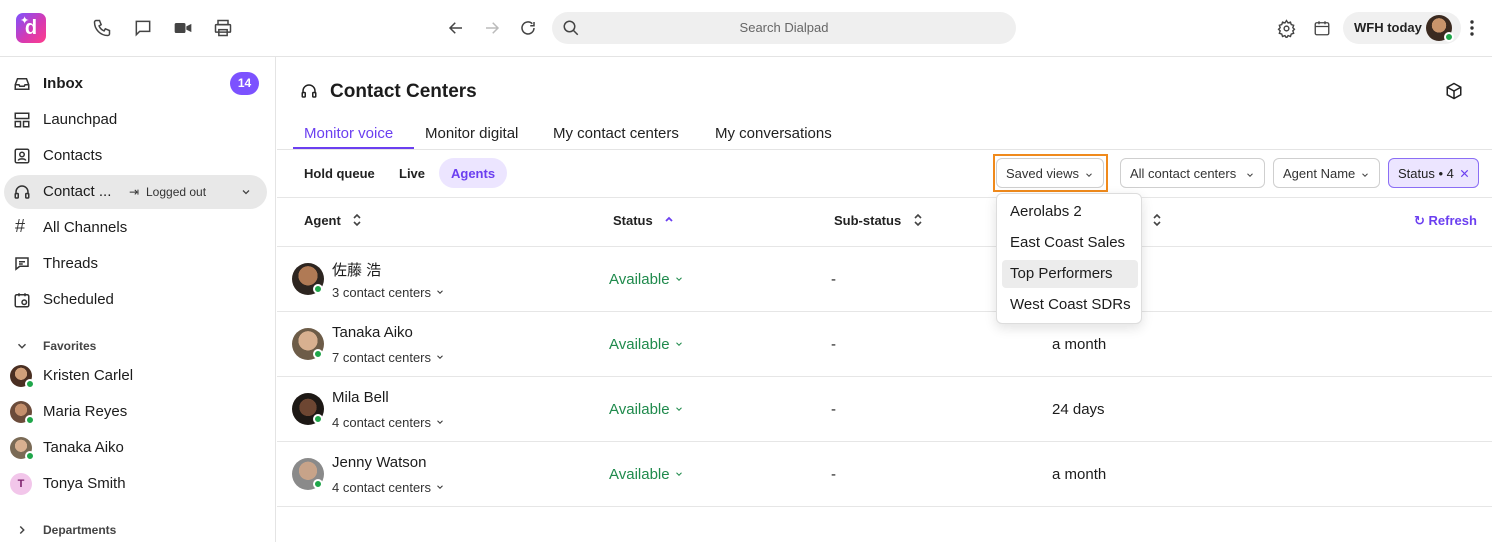  What do you see at coordinates (223, 28) in the screenshot?
I see `printer-icon` at bounding box center [223, 28].